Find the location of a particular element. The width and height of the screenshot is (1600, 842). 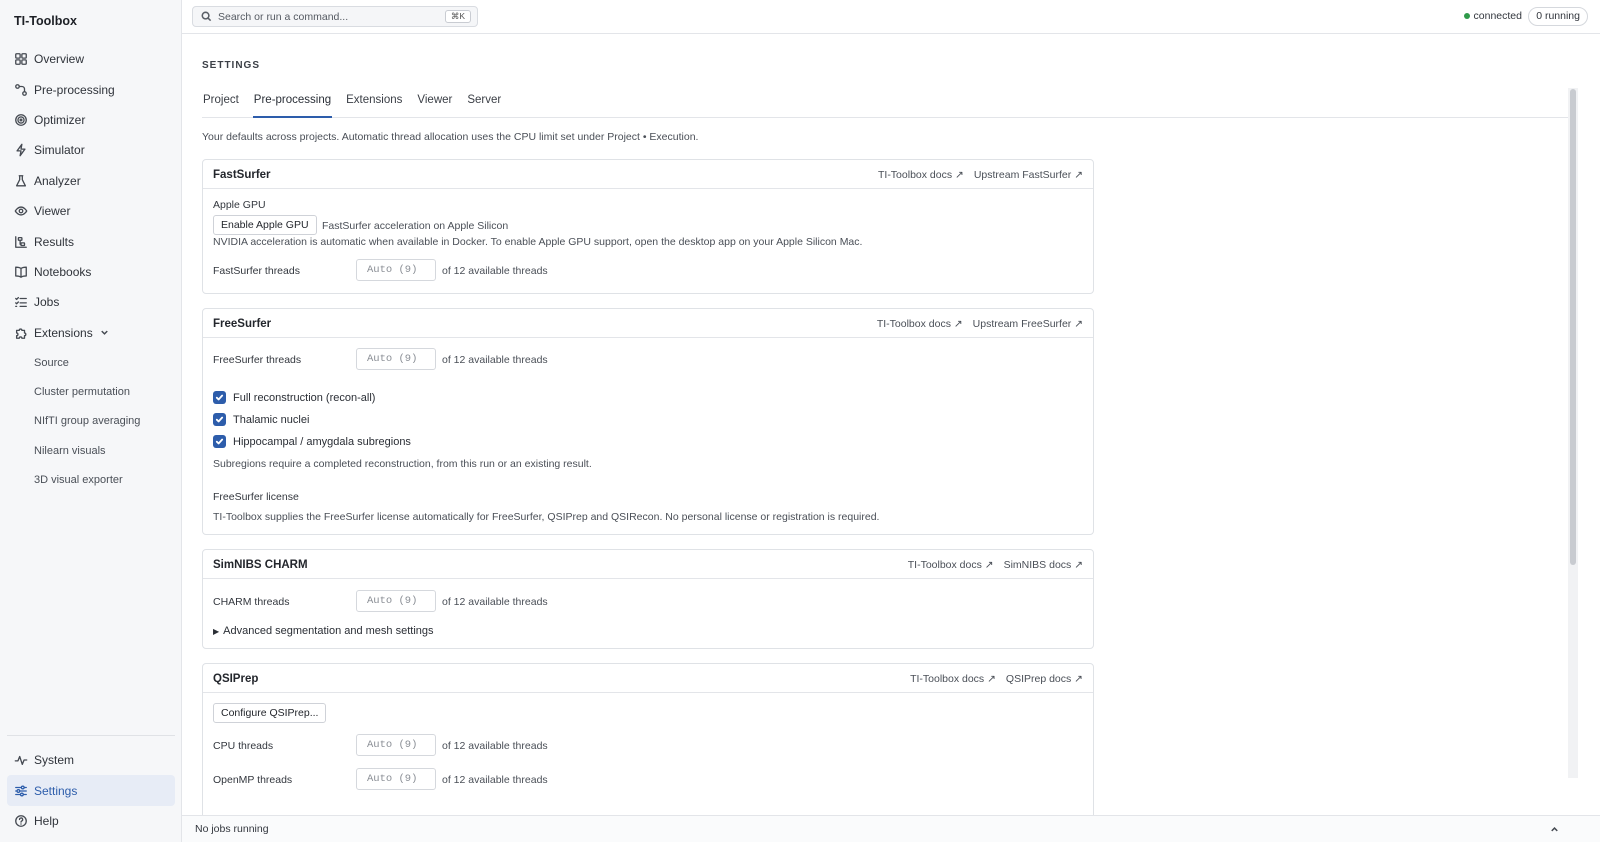

sidebar-item-label: Notebooks is located at coordinates (63, 271).